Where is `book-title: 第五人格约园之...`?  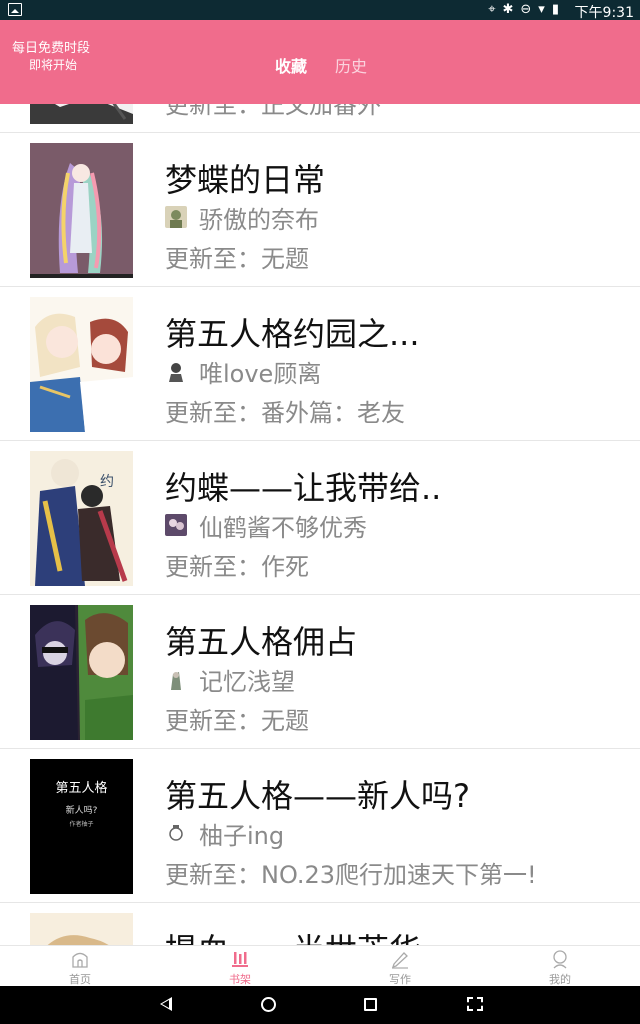
book-title: 第五人格约园之... is located at coordinates (292, 334).